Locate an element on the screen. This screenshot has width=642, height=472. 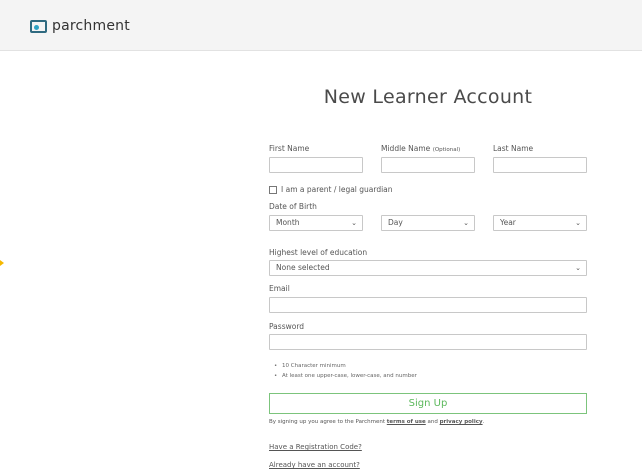
brand-name: parchment is located at coordinates (91, 26).